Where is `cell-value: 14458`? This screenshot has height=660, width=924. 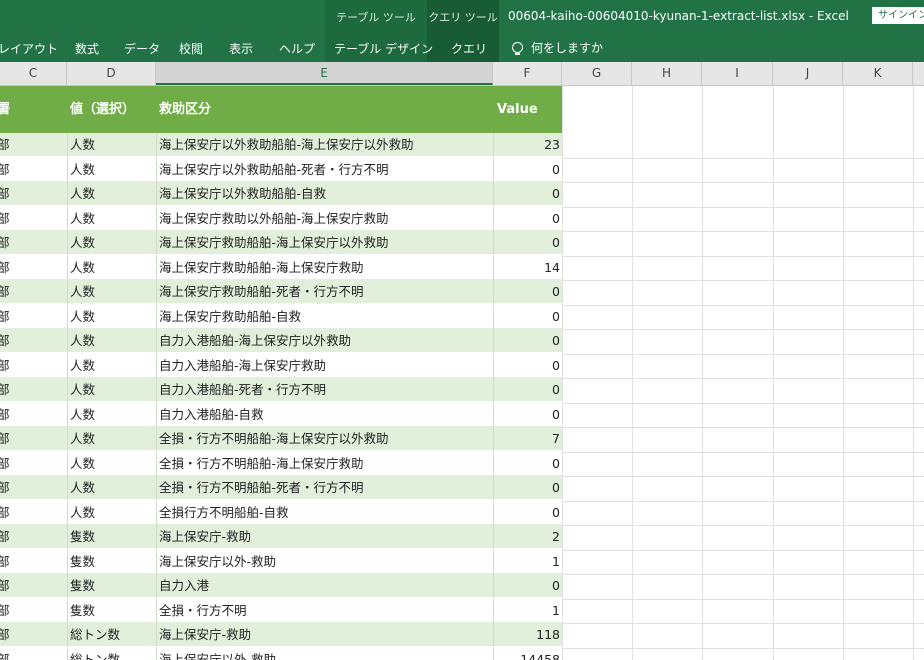 cell-value: 14458 is located at coordinates (527, 654).